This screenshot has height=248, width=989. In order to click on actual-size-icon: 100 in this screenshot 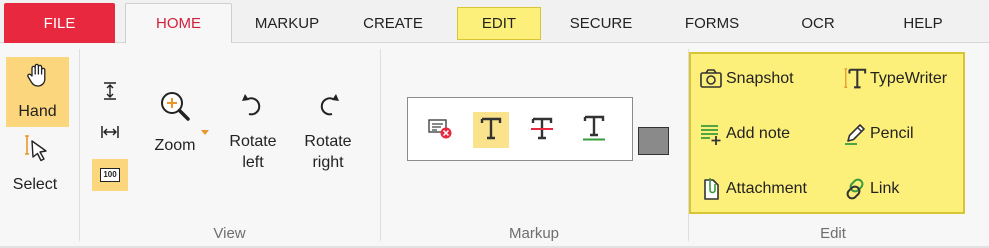, I will do `click(110, 175)`.